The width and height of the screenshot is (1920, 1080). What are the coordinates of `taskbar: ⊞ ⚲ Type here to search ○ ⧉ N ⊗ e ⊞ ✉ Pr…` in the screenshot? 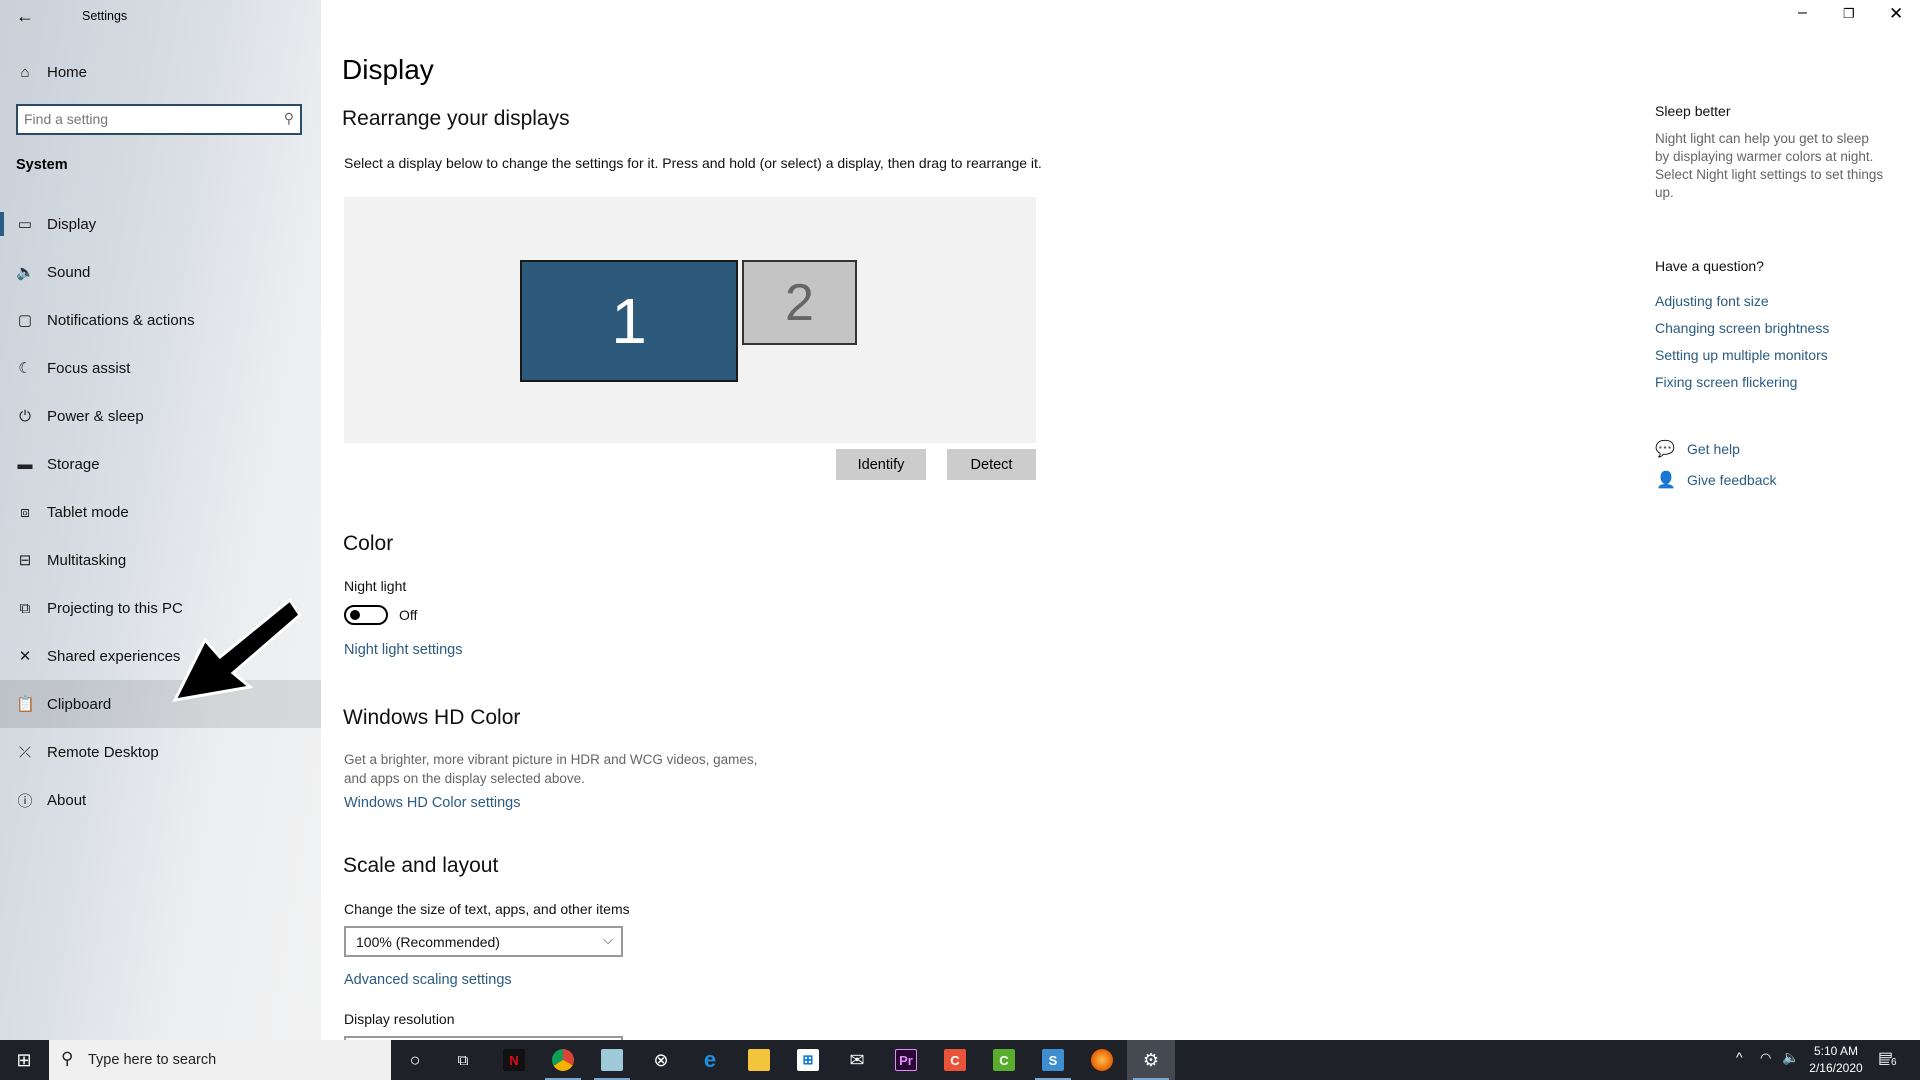 It's located at (960, 1060).